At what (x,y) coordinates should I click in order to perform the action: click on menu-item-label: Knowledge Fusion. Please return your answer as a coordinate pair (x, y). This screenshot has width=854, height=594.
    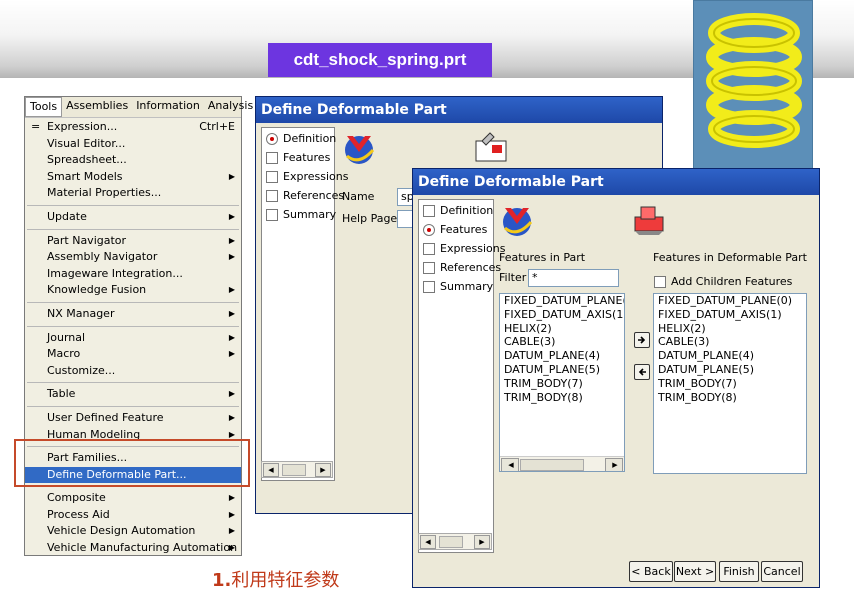
    Looking at the image, I should click on (97, 290).